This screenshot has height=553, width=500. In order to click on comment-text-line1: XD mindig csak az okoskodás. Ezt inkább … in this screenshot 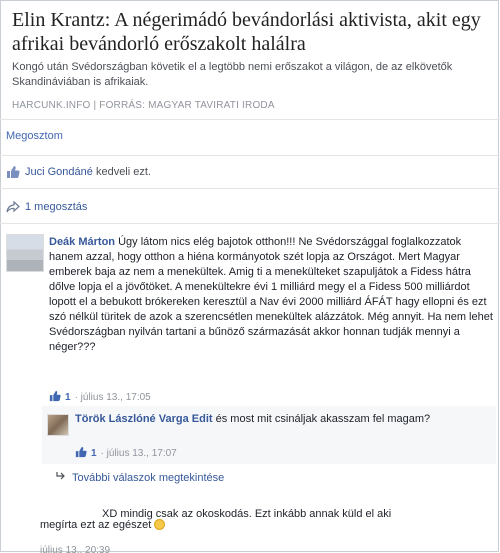, I will do `click(247, 514)`.